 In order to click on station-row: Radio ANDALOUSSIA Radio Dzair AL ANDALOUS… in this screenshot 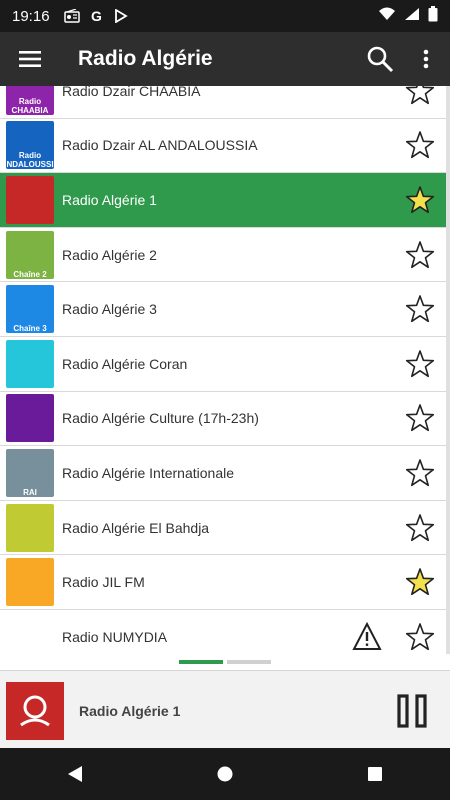, I will do `click(223, 146)`.